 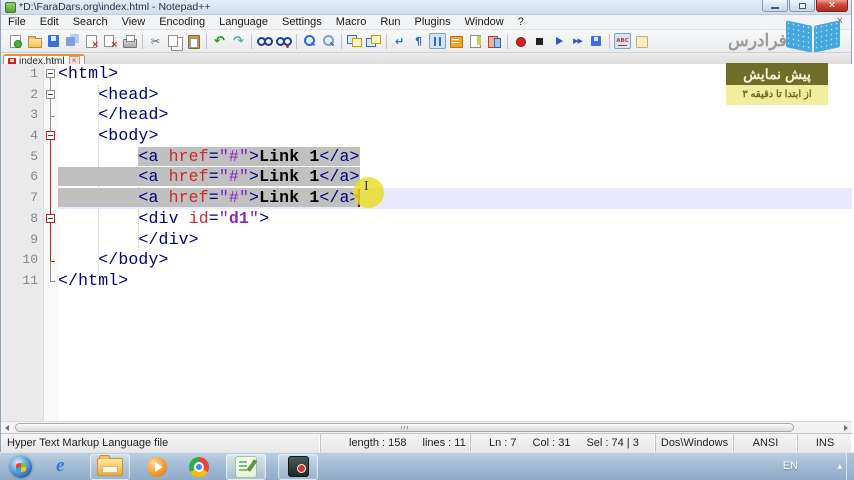 I want to click on internet-explorer-icon, so click(x=63, y=467).